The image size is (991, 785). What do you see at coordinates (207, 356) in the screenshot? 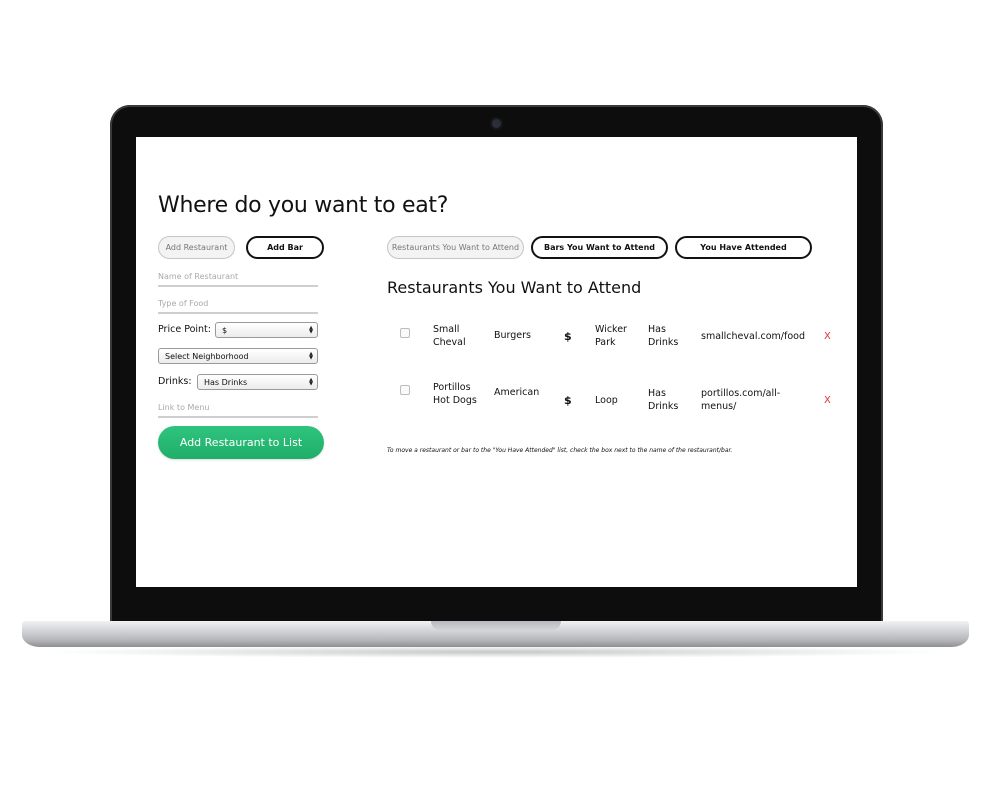
I see `neighborhood-select-value: Select Neighborhood` at bounding box center [207, 356].